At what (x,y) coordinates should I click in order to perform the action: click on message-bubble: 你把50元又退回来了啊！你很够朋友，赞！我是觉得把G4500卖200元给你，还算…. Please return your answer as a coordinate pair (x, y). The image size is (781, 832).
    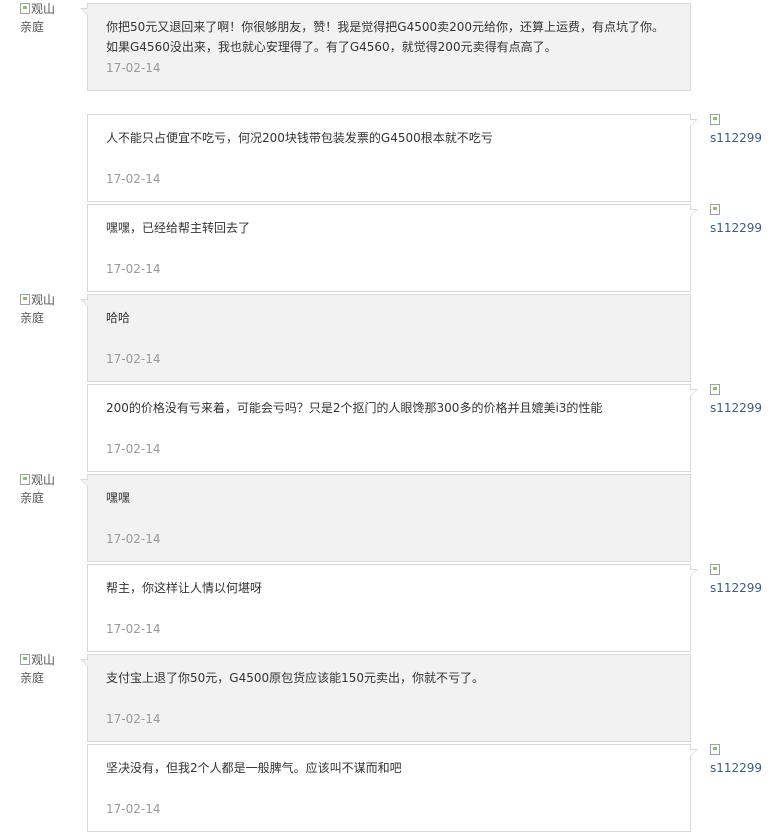
    Looking at the image, I should click on (385, 47).